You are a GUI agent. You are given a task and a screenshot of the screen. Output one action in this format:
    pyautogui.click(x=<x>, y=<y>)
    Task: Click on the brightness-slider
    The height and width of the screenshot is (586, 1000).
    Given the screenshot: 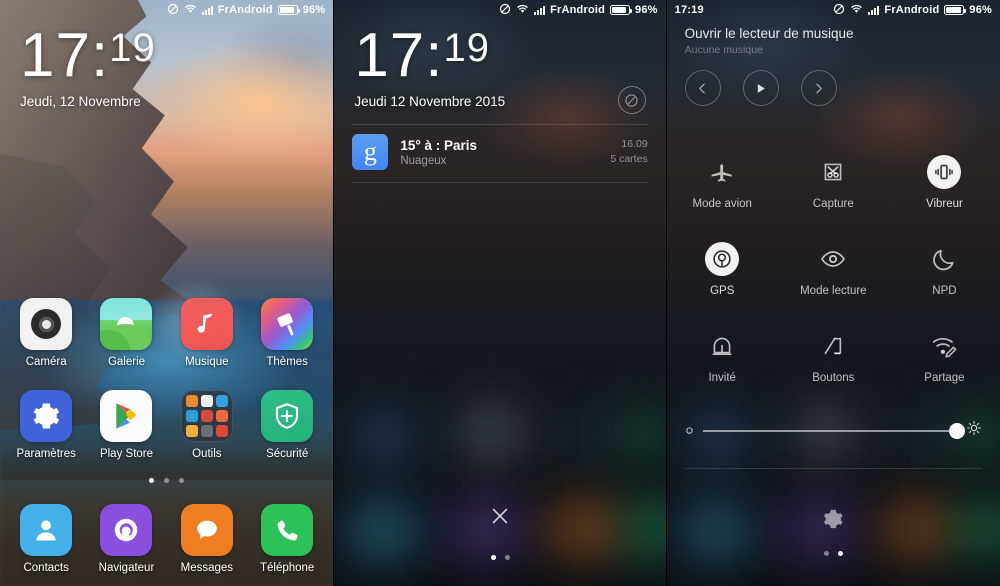 What is the action you would take?
    pyautogui.click(x=833, y=430)
    